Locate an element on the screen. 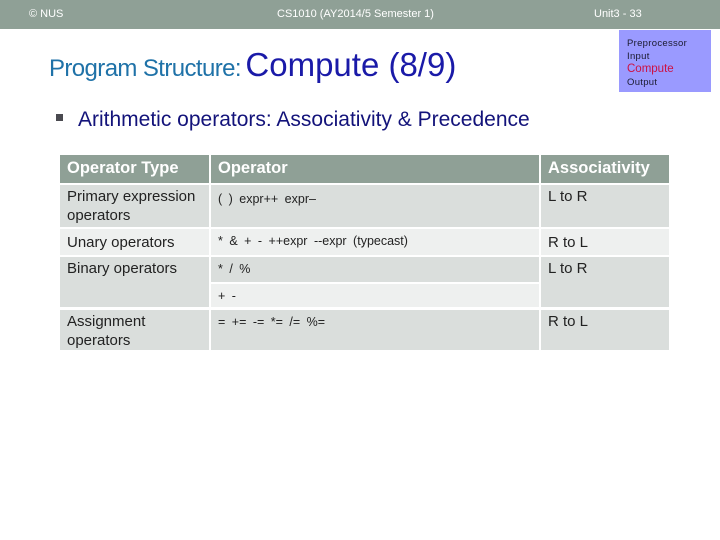 The image size is (720, 540). title-prefix: Program Structure: is located at coordinates (145, 68).